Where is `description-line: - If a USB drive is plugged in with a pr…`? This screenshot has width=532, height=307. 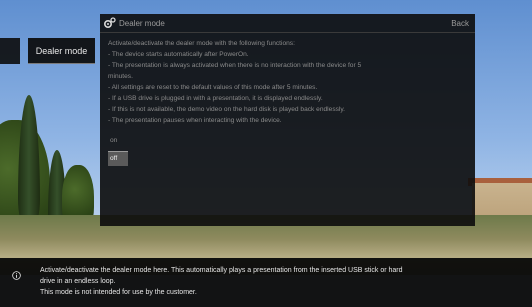 description-line: - If a USB drive is plugged in with a pr… is located at coordinates (215, 98).